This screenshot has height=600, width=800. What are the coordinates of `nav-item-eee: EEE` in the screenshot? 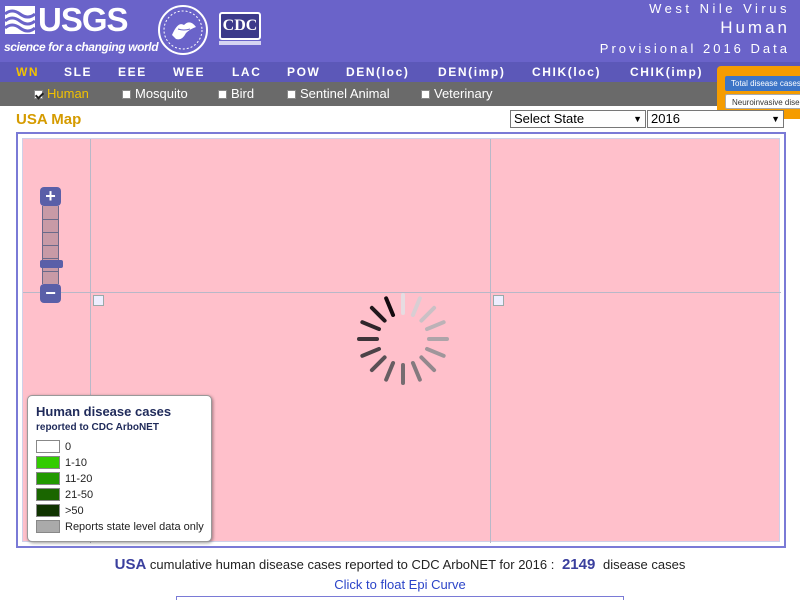 It's located at (132, 72).